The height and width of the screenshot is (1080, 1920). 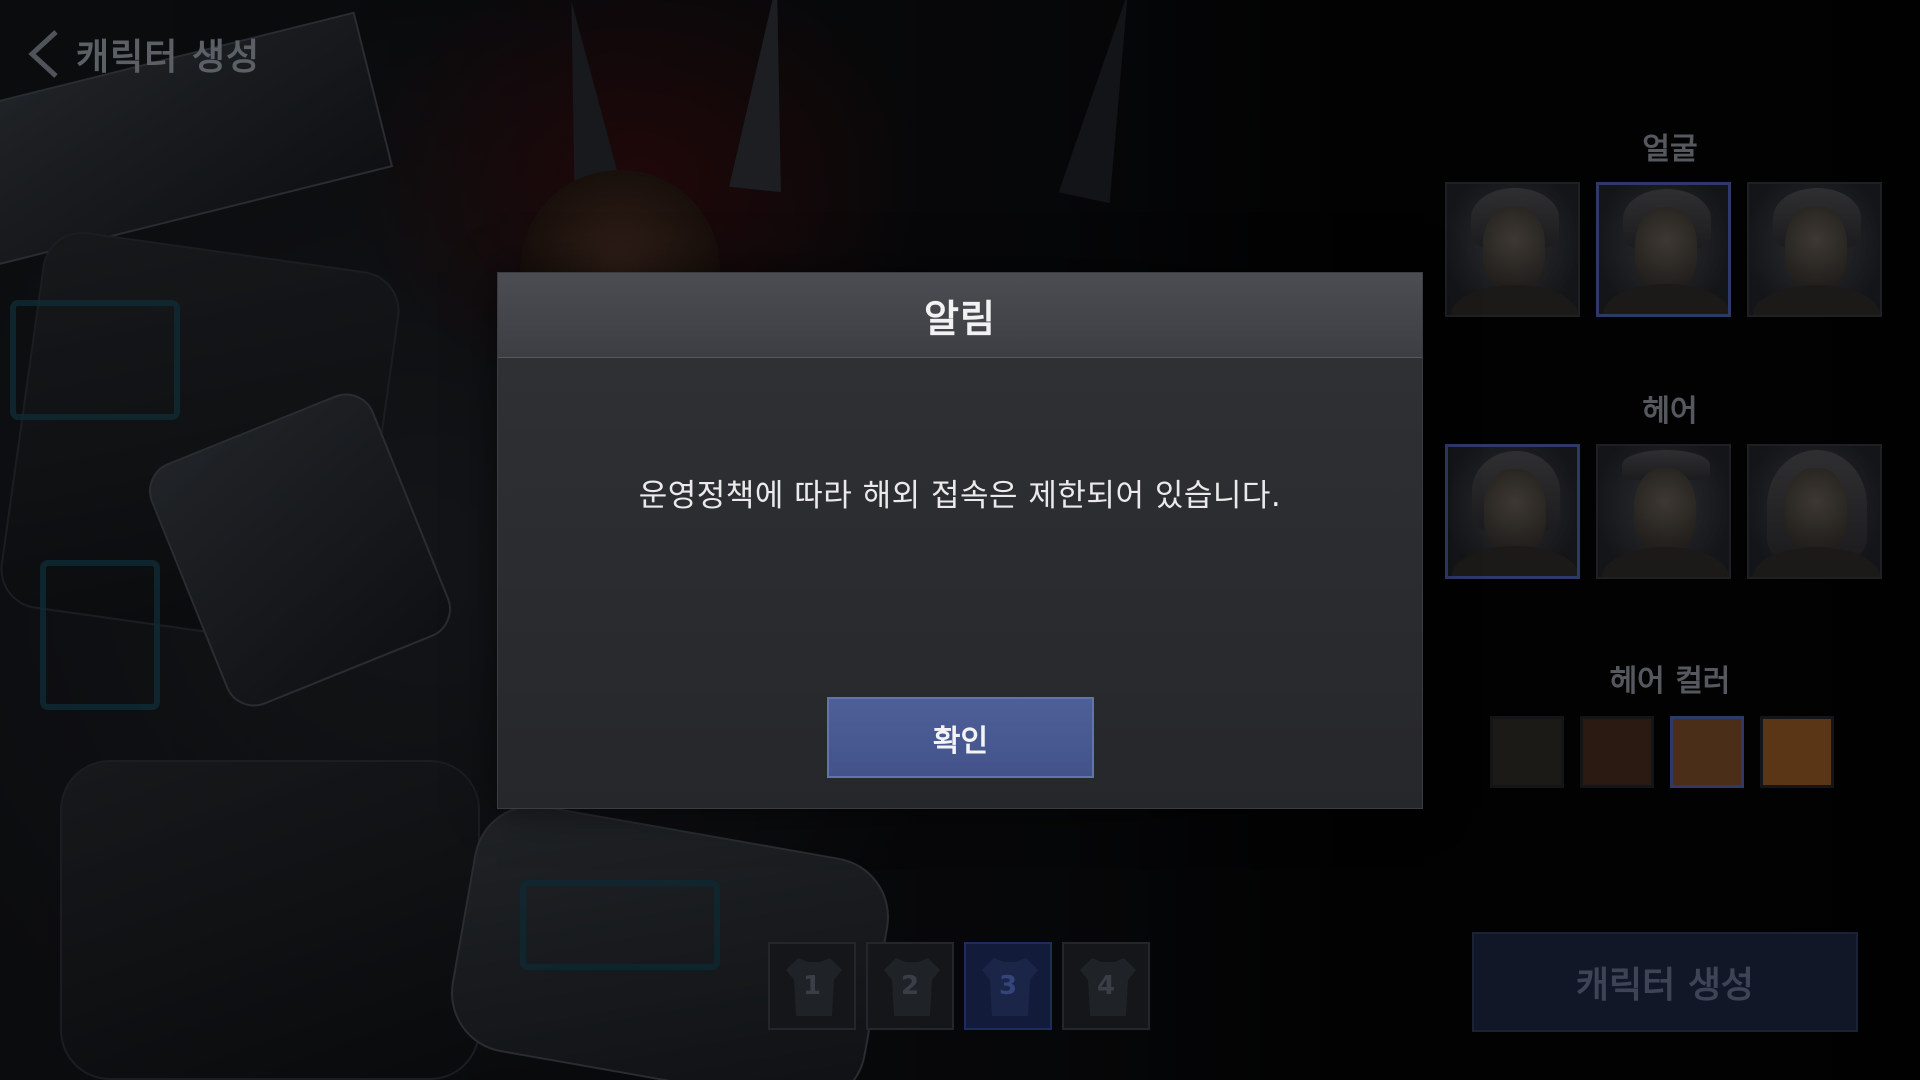 I want to click on armor-set-number: 1, so click(x=812, y=986).